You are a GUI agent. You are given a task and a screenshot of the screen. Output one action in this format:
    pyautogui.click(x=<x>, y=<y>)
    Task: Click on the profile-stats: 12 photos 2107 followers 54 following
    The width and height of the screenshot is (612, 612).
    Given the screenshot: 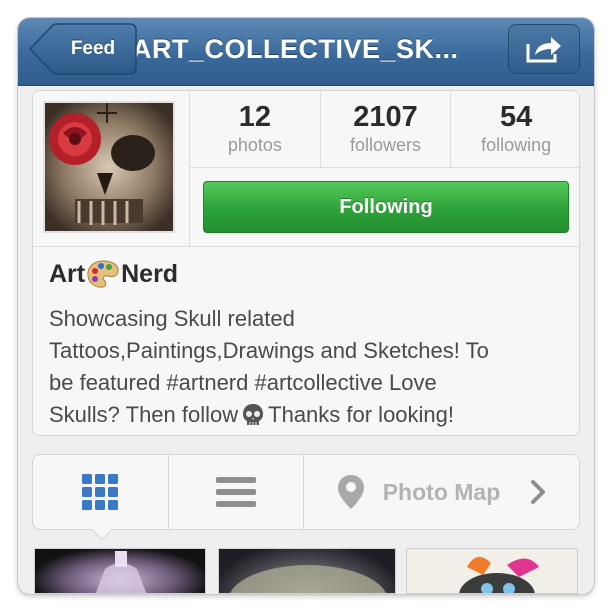 What is the action you would take?
    pyautogui.click(x=385, y=129)
    